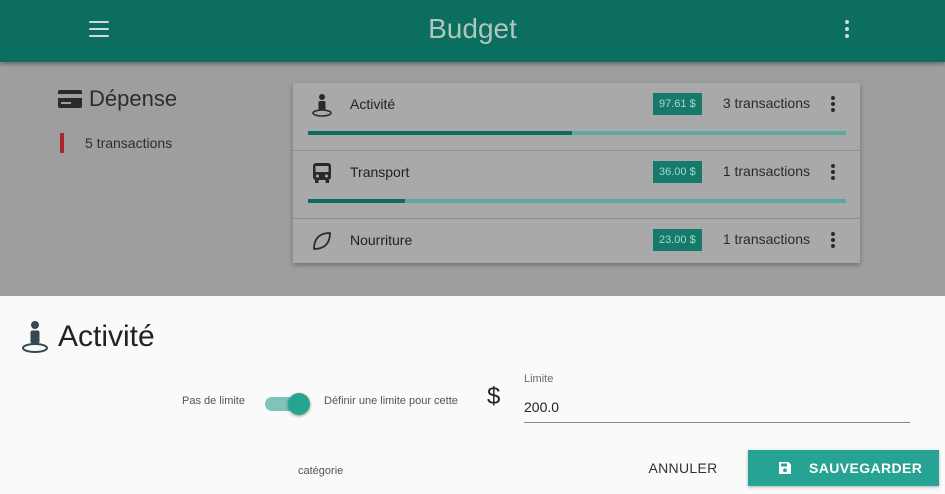 The image size is (945, 494). I want to click on limit-toggle, so click(289, 404).